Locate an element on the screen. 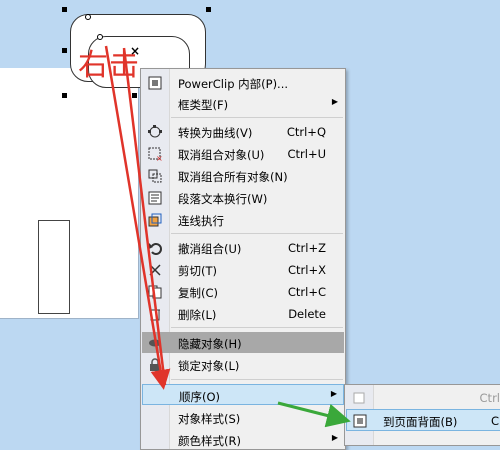  menu-item-ungroup-all: 取消组合所有对象(N) is located at coordinates (243, 175).